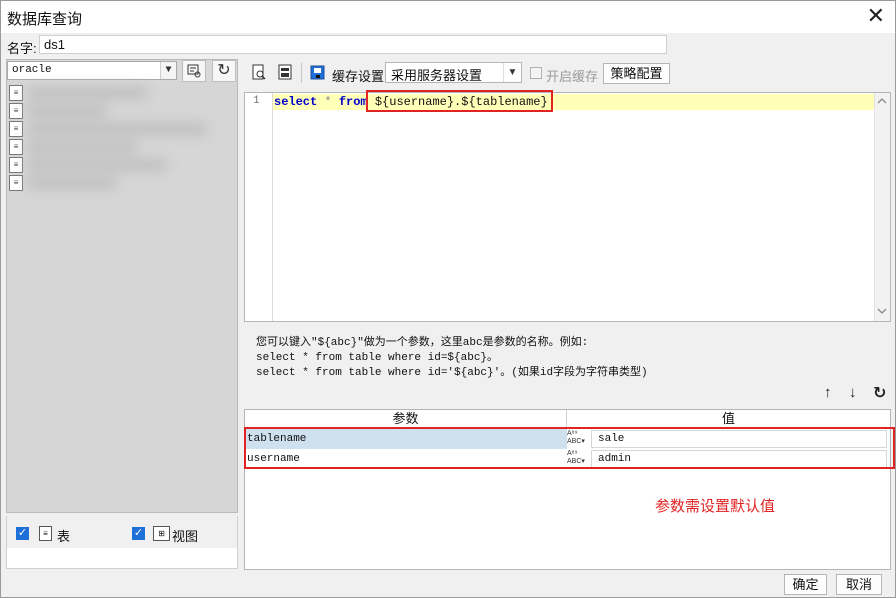  I want to click on param-name-header: 参数, so click(406, 419).